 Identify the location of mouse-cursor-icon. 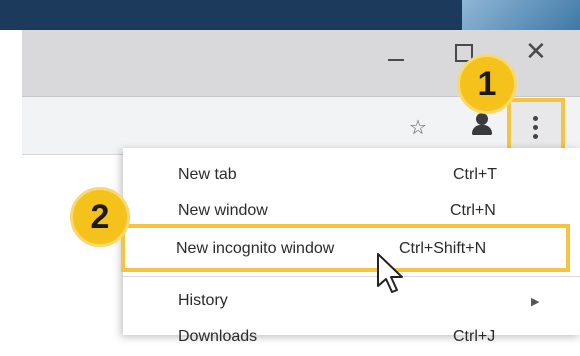
(391, 276).